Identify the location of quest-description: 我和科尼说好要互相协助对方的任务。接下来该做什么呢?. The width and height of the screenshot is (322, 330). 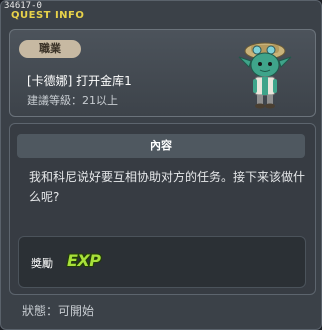
(167, 187).